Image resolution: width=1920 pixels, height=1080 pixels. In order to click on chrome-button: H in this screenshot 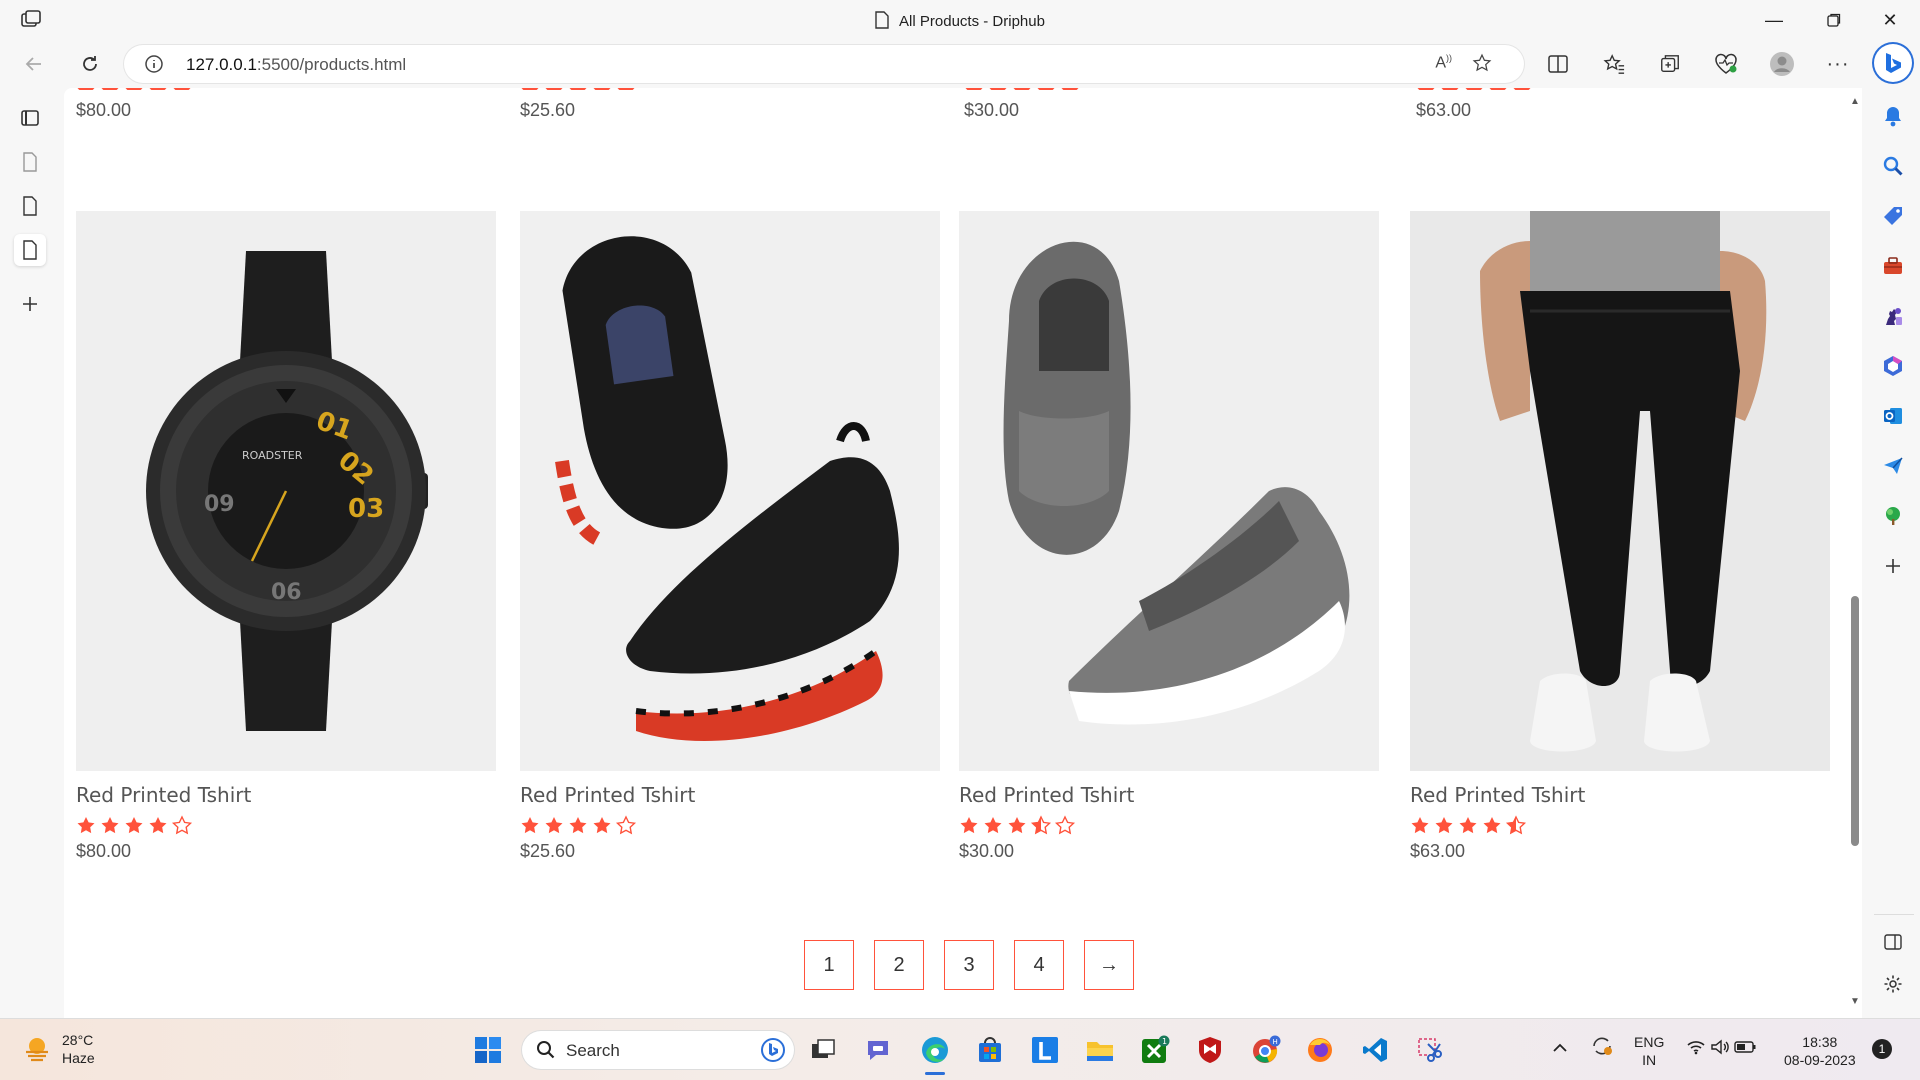, I will do `click(1266, 1050)`.